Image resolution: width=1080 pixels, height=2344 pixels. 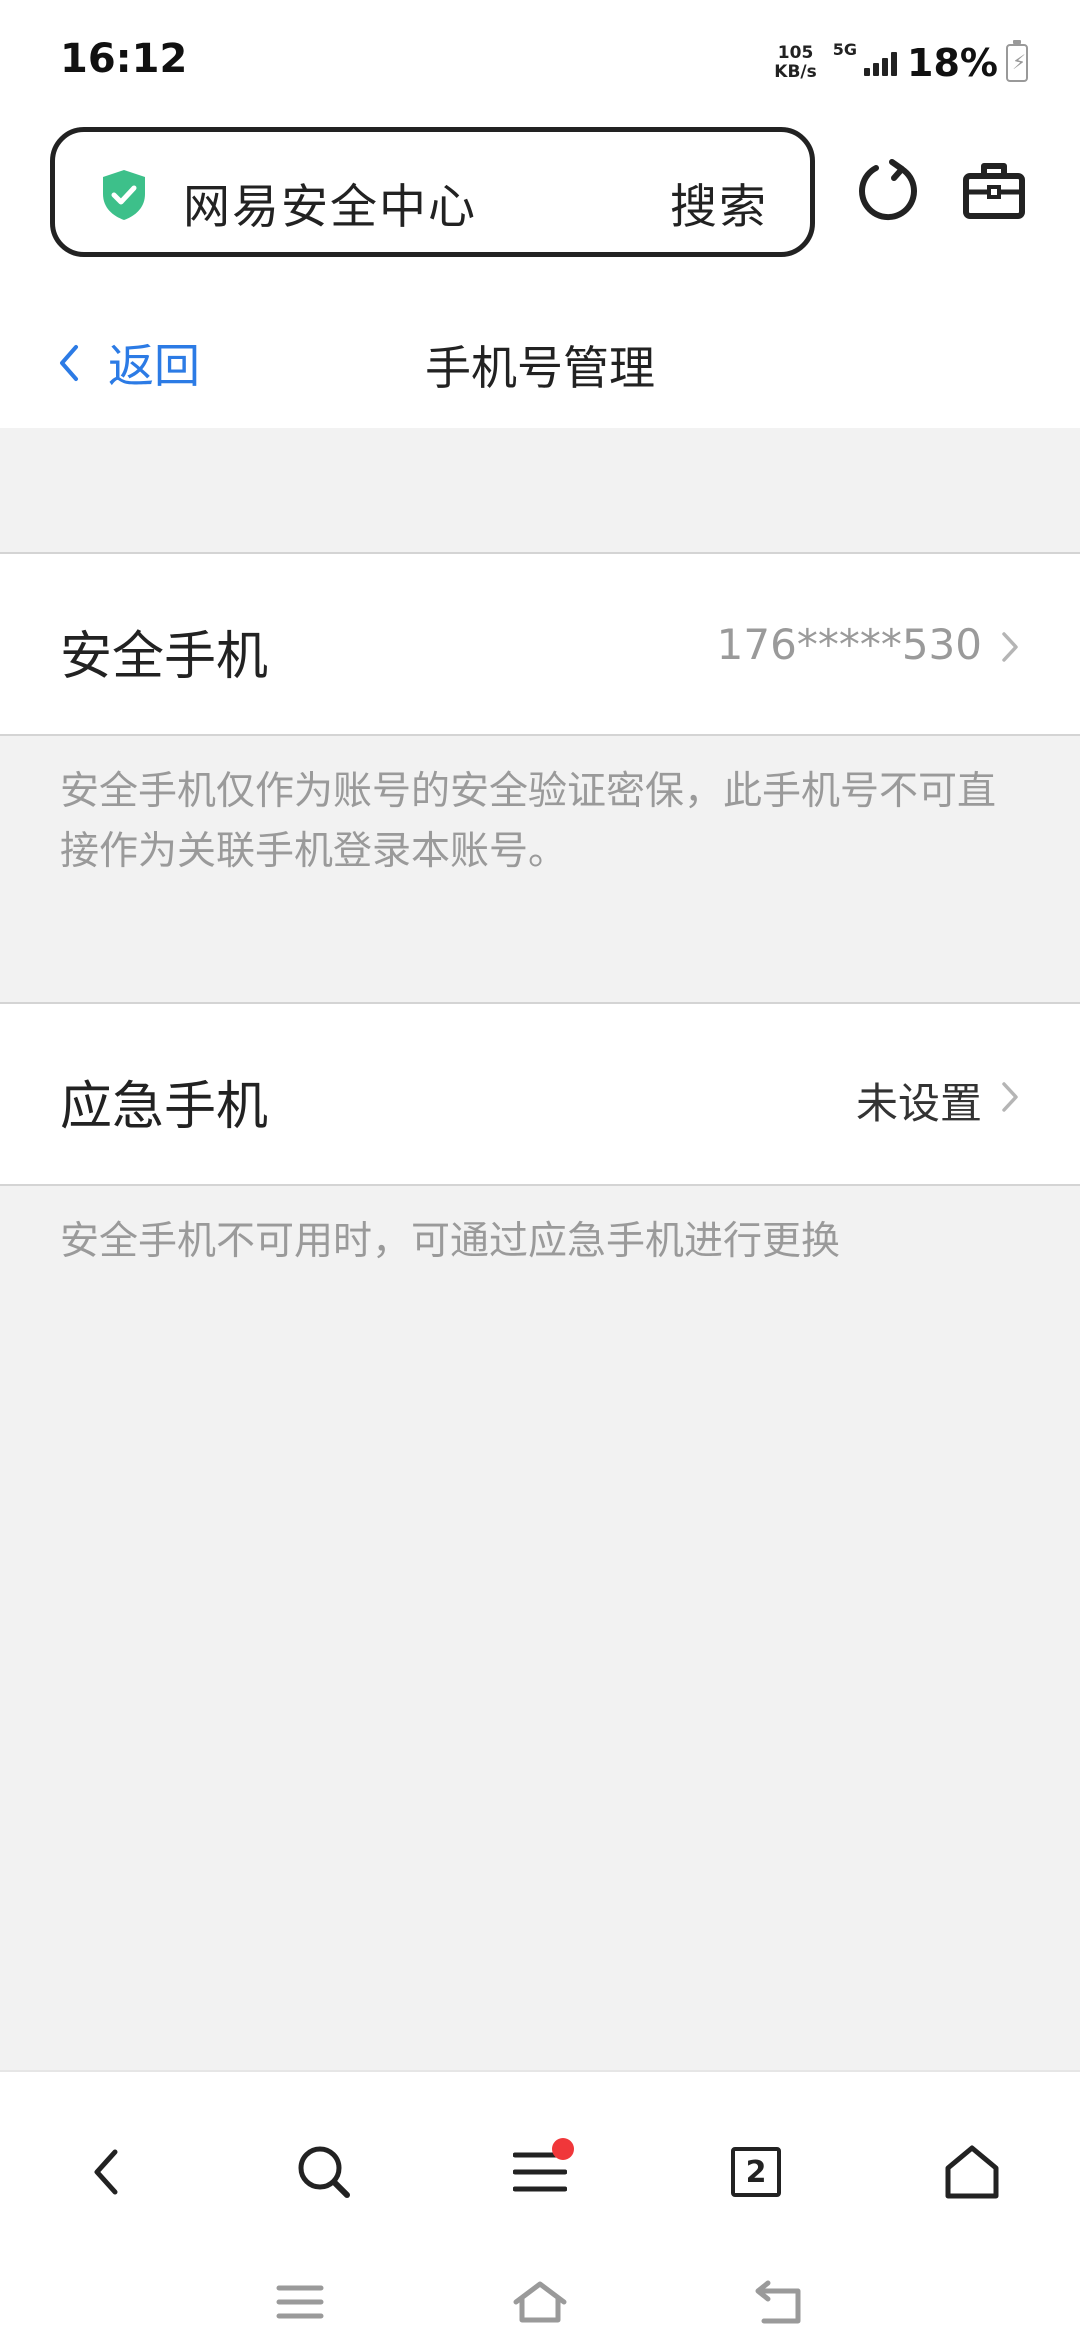 What do you see at coordinates (918, 1103) in the screenshot?
I see `emergency-phone-value: 未设置` at bounding box center [918, 1103].